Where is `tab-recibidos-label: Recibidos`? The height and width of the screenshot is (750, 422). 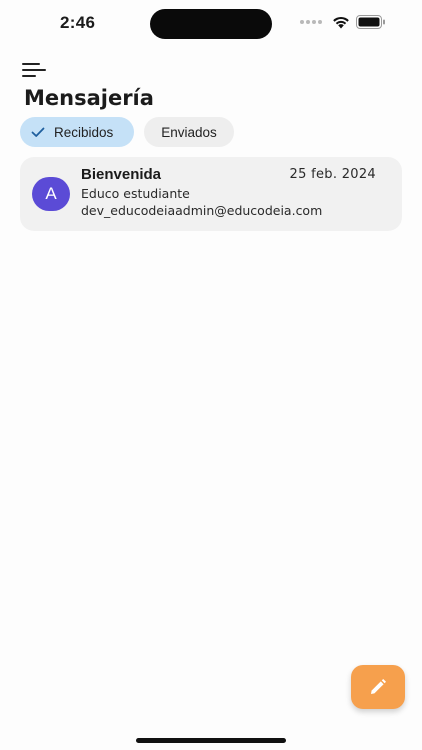
tab-recibidos-label: Recibidos is located at coordinates (84, 132).